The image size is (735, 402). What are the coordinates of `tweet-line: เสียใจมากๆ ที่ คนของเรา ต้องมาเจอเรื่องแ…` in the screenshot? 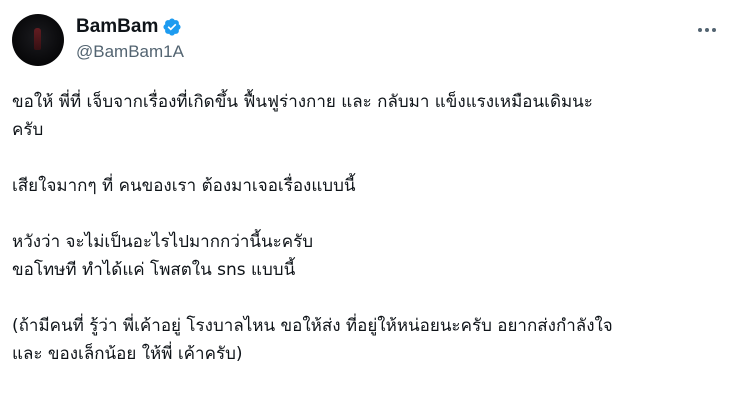 It's located at (184, 186).